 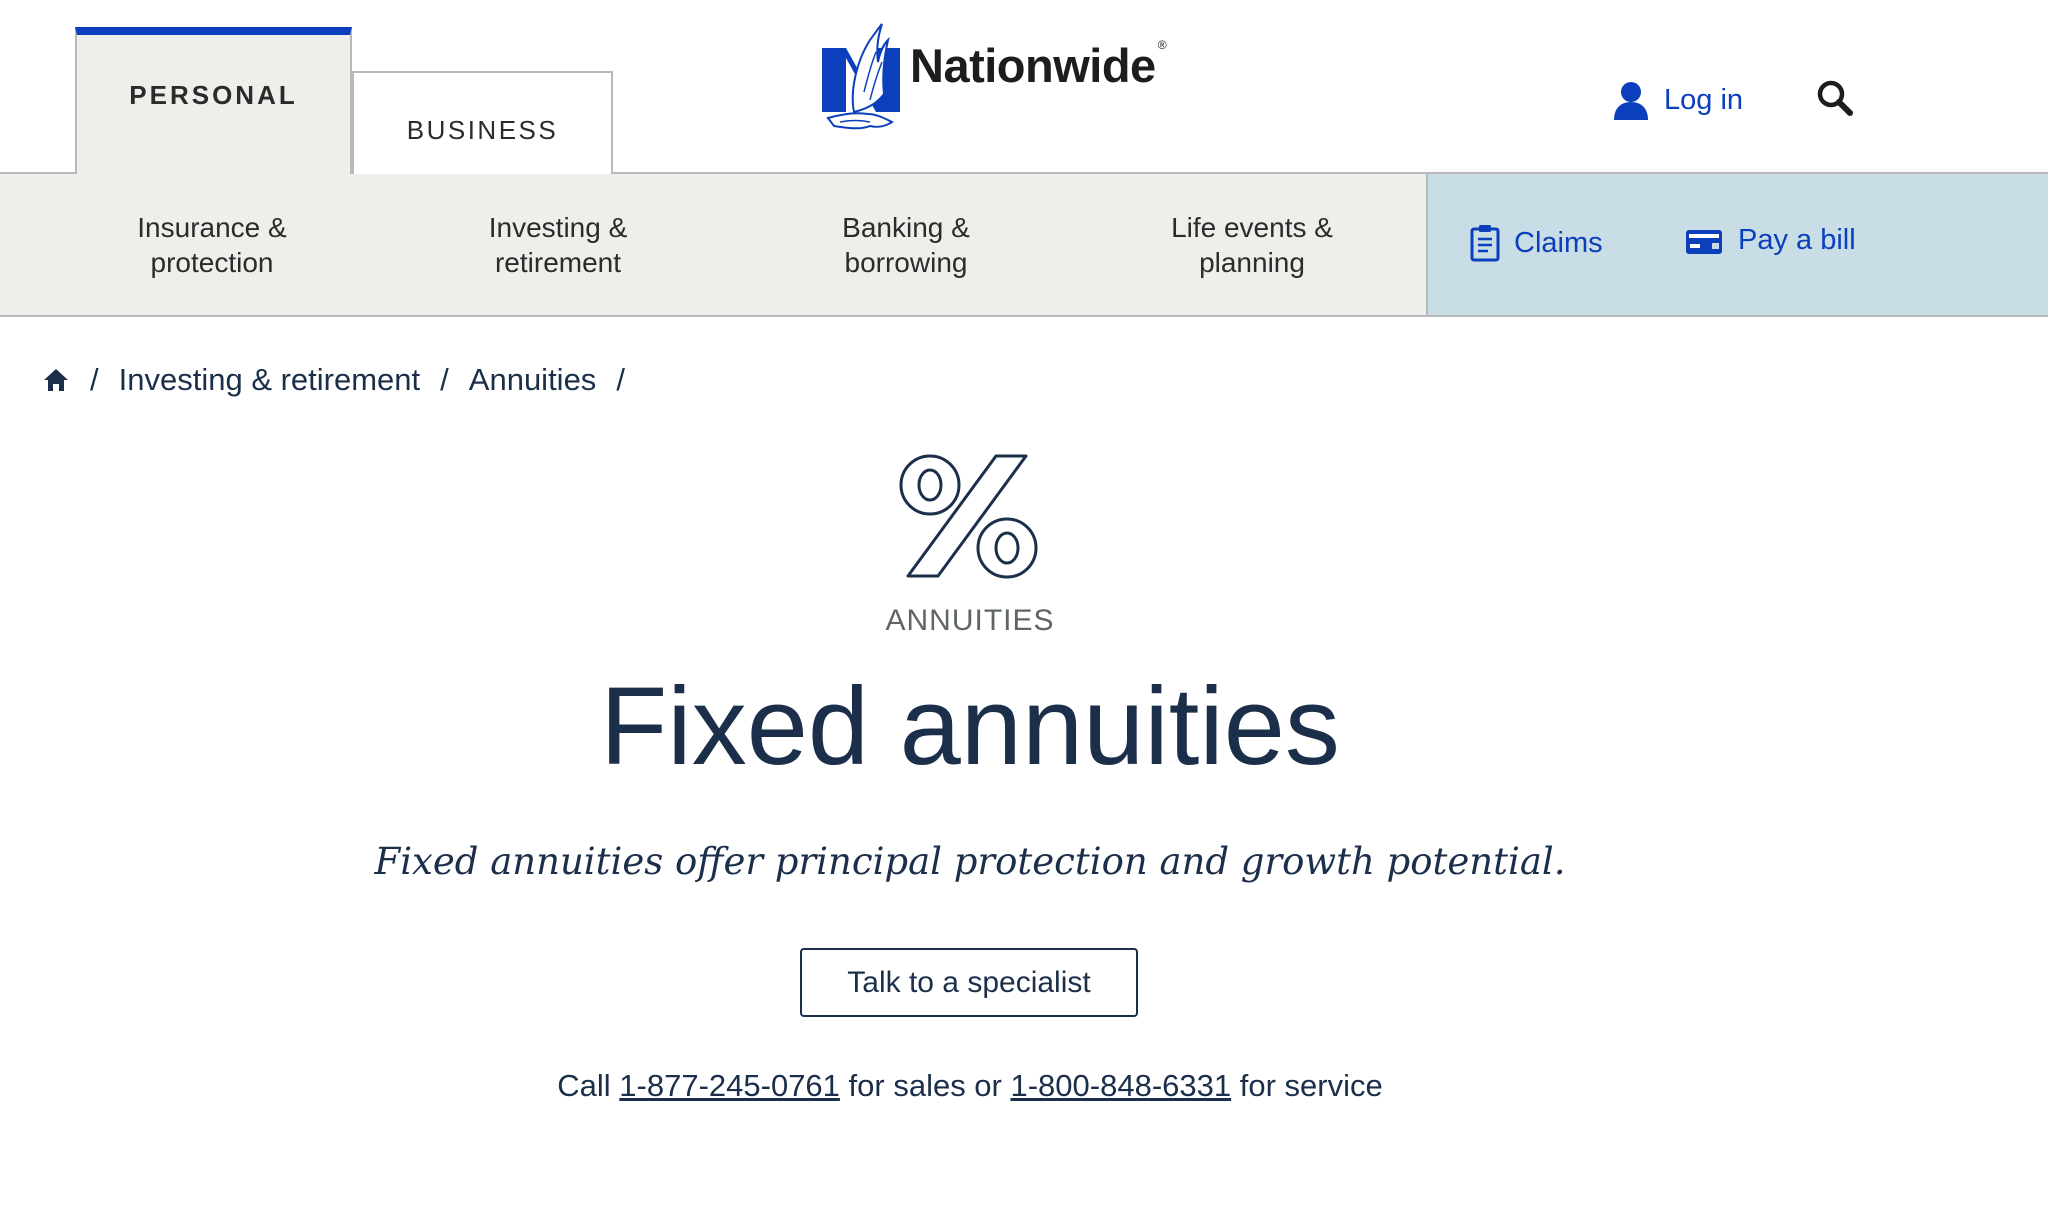 I want to click on top-header: PERSONAL BUSINESS Nationwide ® Log in, so click(x=1024, y=87).